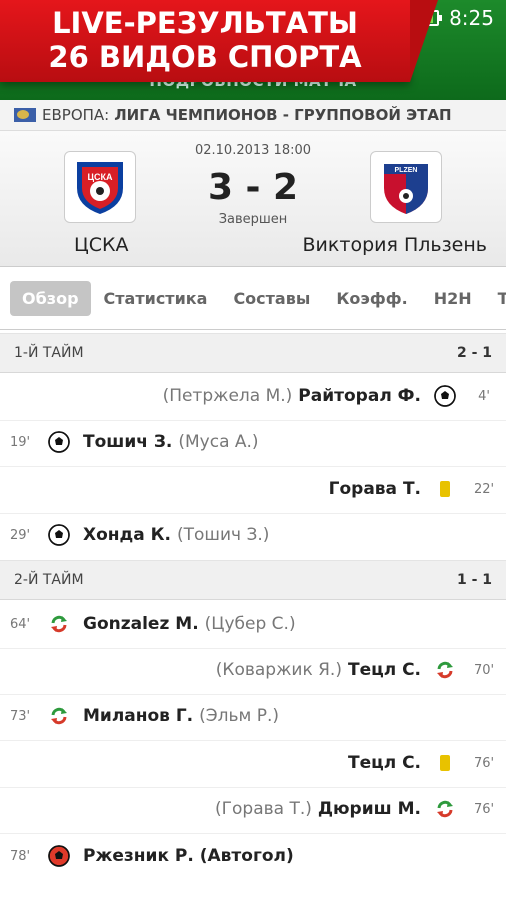 The width and height of the screenshot is (506, 900). What do you see at coordinates (20, 716) in the screenshot?
I see `event-minute: 73'` at bounding box center [20, 716].